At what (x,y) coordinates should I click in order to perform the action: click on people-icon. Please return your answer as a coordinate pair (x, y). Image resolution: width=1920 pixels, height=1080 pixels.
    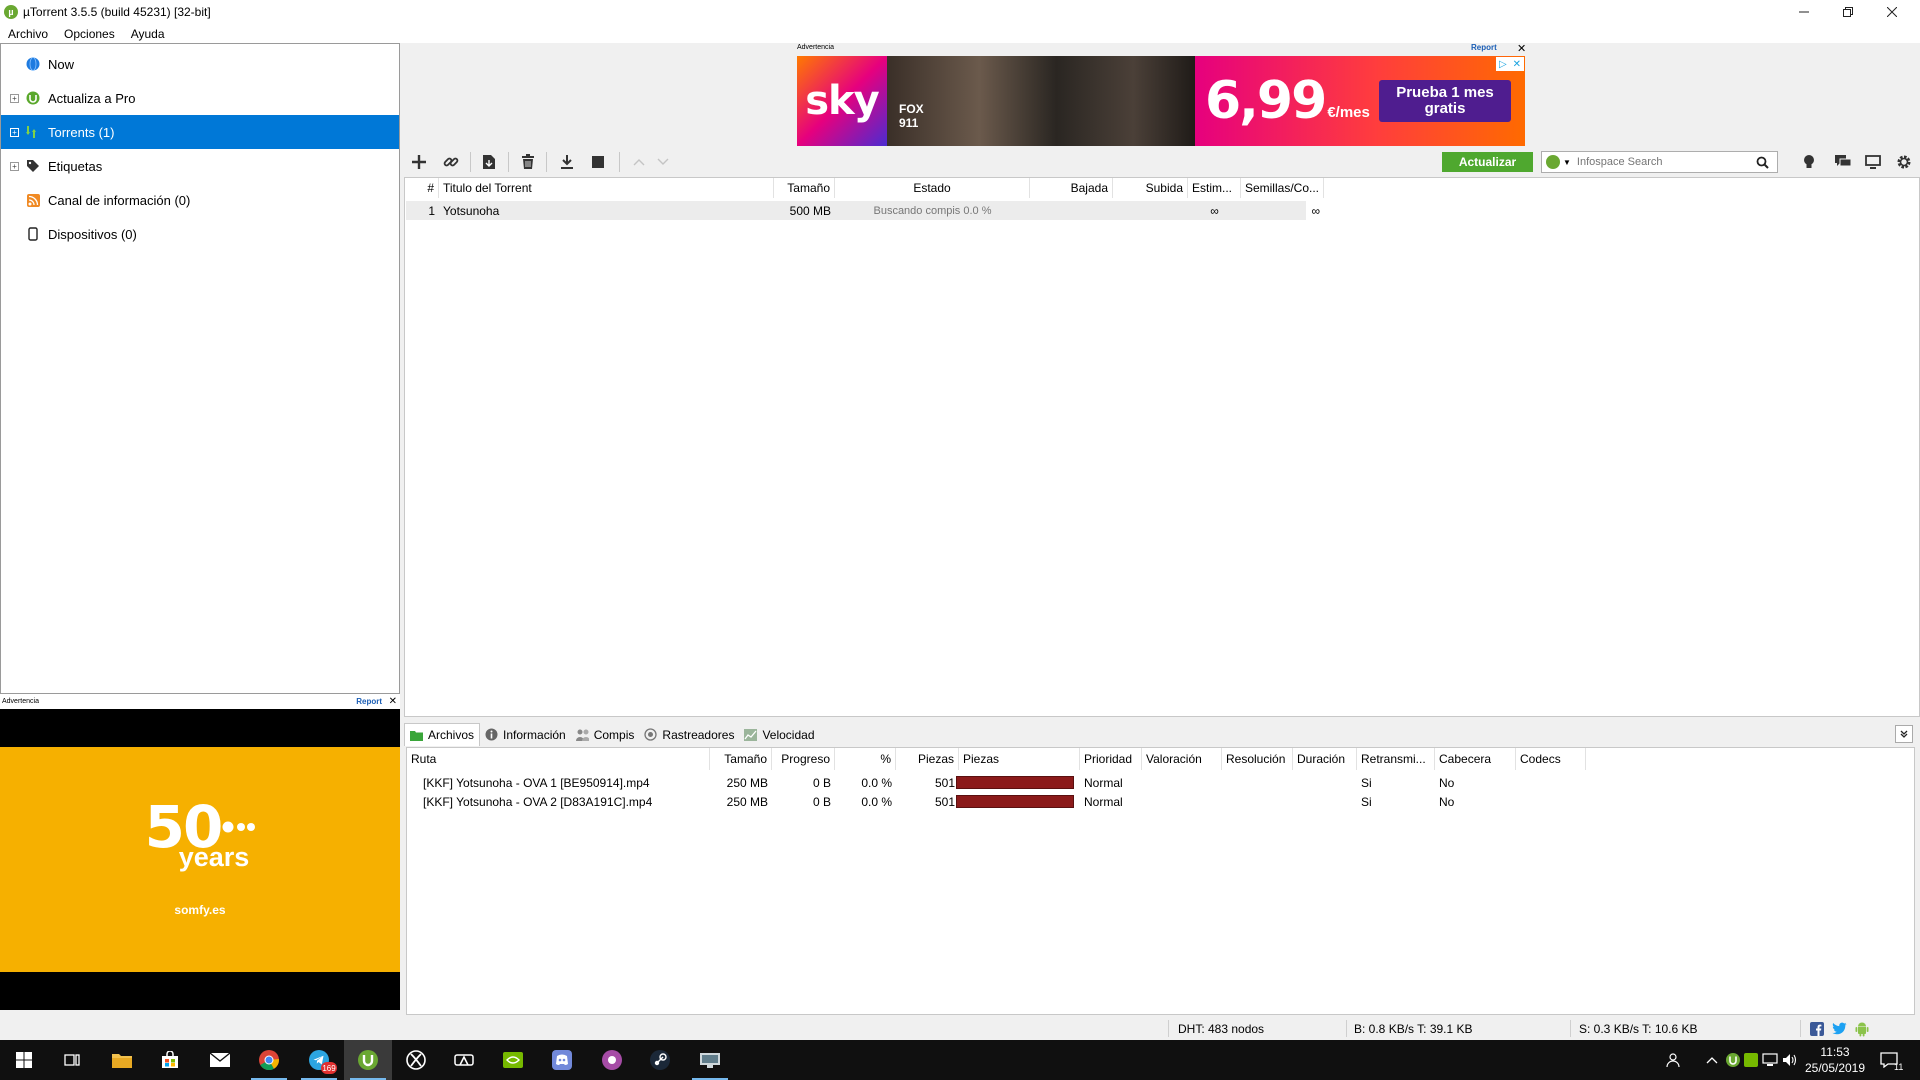
    Looking at the image, I should click on (1673, 1060).